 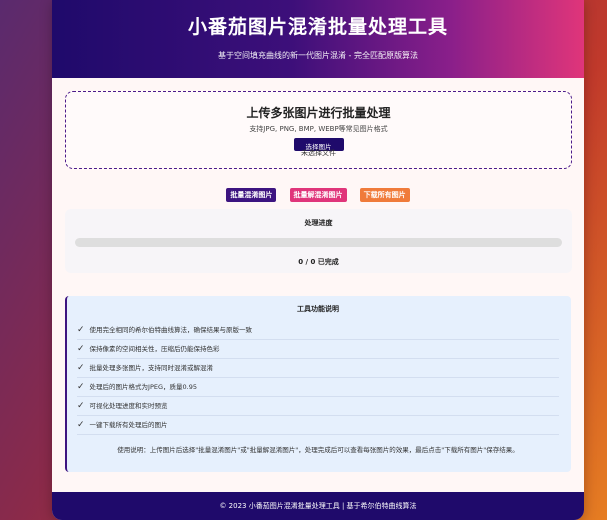 I want to click on progress-title: 处理进度, so click(x=318, y=223).